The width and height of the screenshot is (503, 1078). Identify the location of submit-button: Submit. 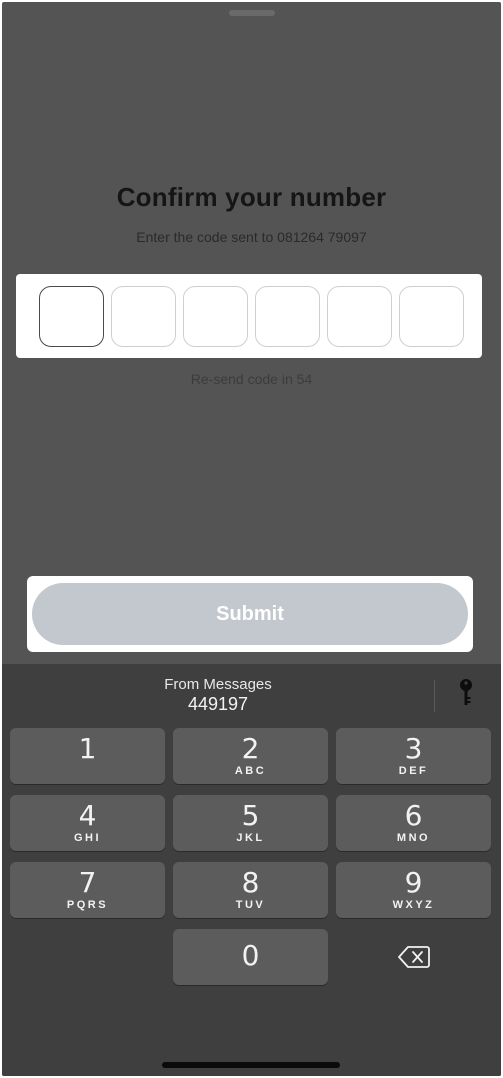
(250, 614).